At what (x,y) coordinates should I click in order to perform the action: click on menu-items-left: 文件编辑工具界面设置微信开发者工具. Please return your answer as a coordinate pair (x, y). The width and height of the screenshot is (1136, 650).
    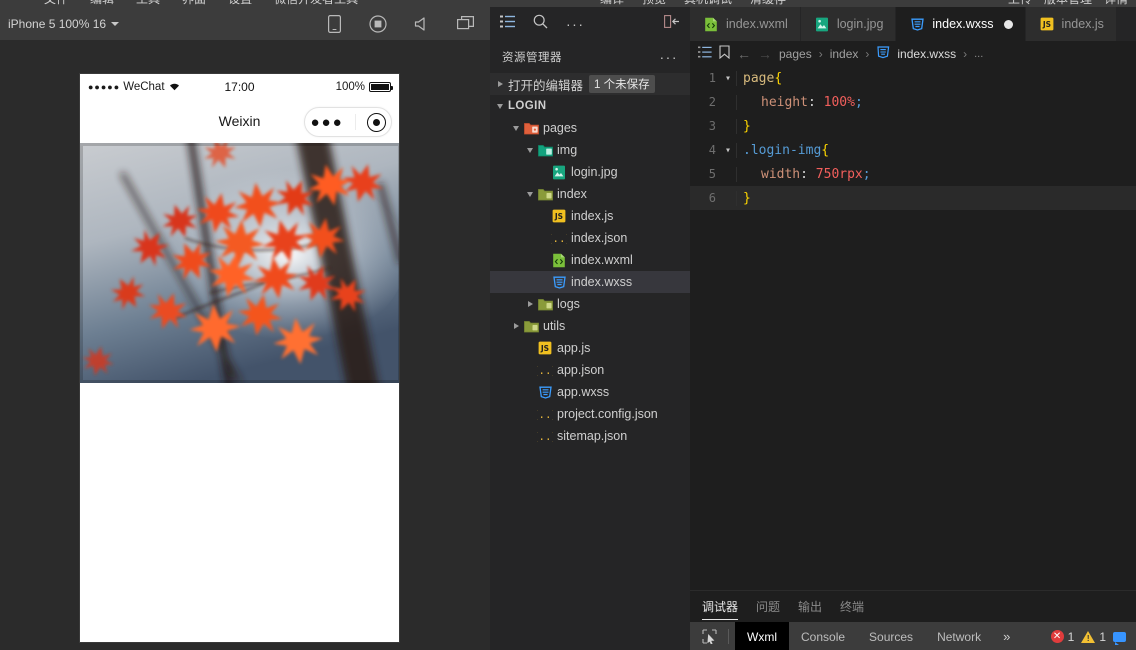
    Looking at the image, I should click on (212, 3).